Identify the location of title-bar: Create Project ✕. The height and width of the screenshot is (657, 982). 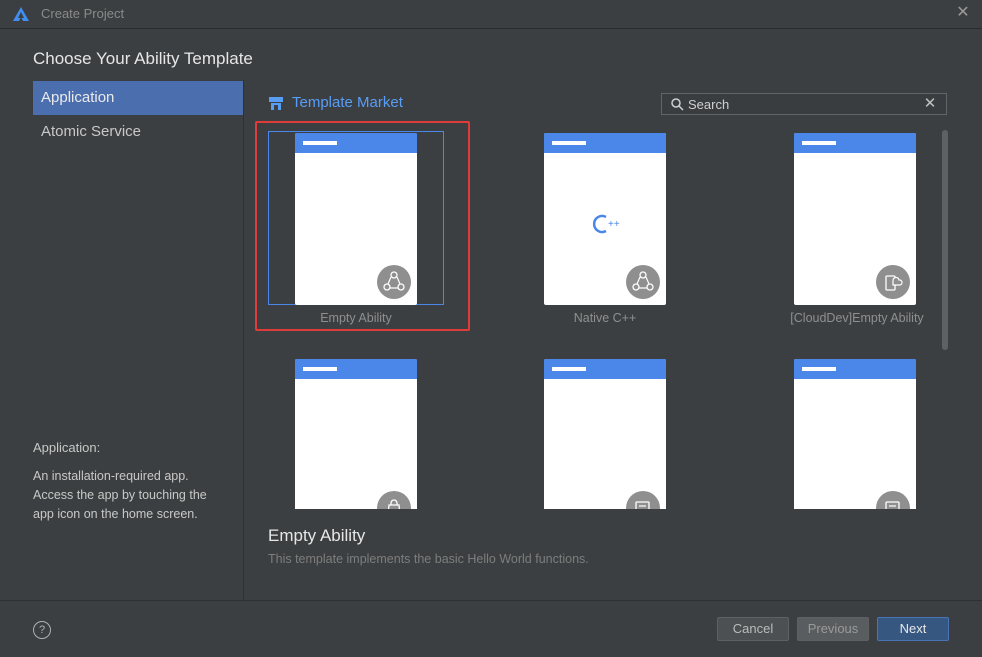
(491, 14).